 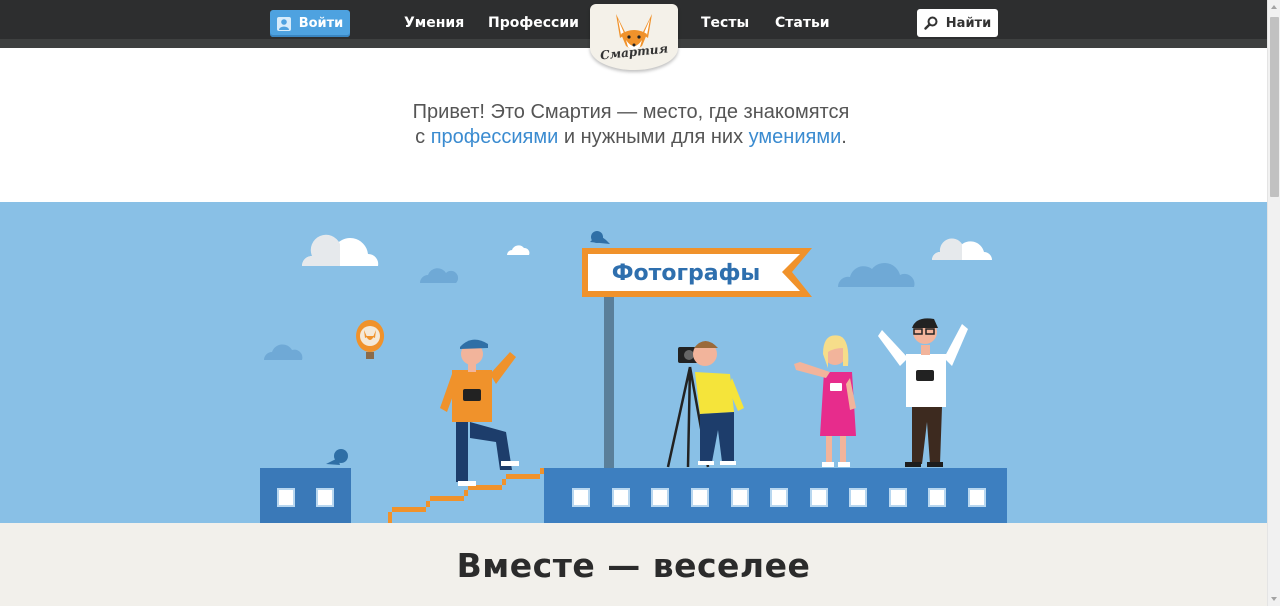 What do you see at coordinates (653, 137) in the screenshot?
I see `intro-middle: и нужными для них` at bounding box center [653, 137].